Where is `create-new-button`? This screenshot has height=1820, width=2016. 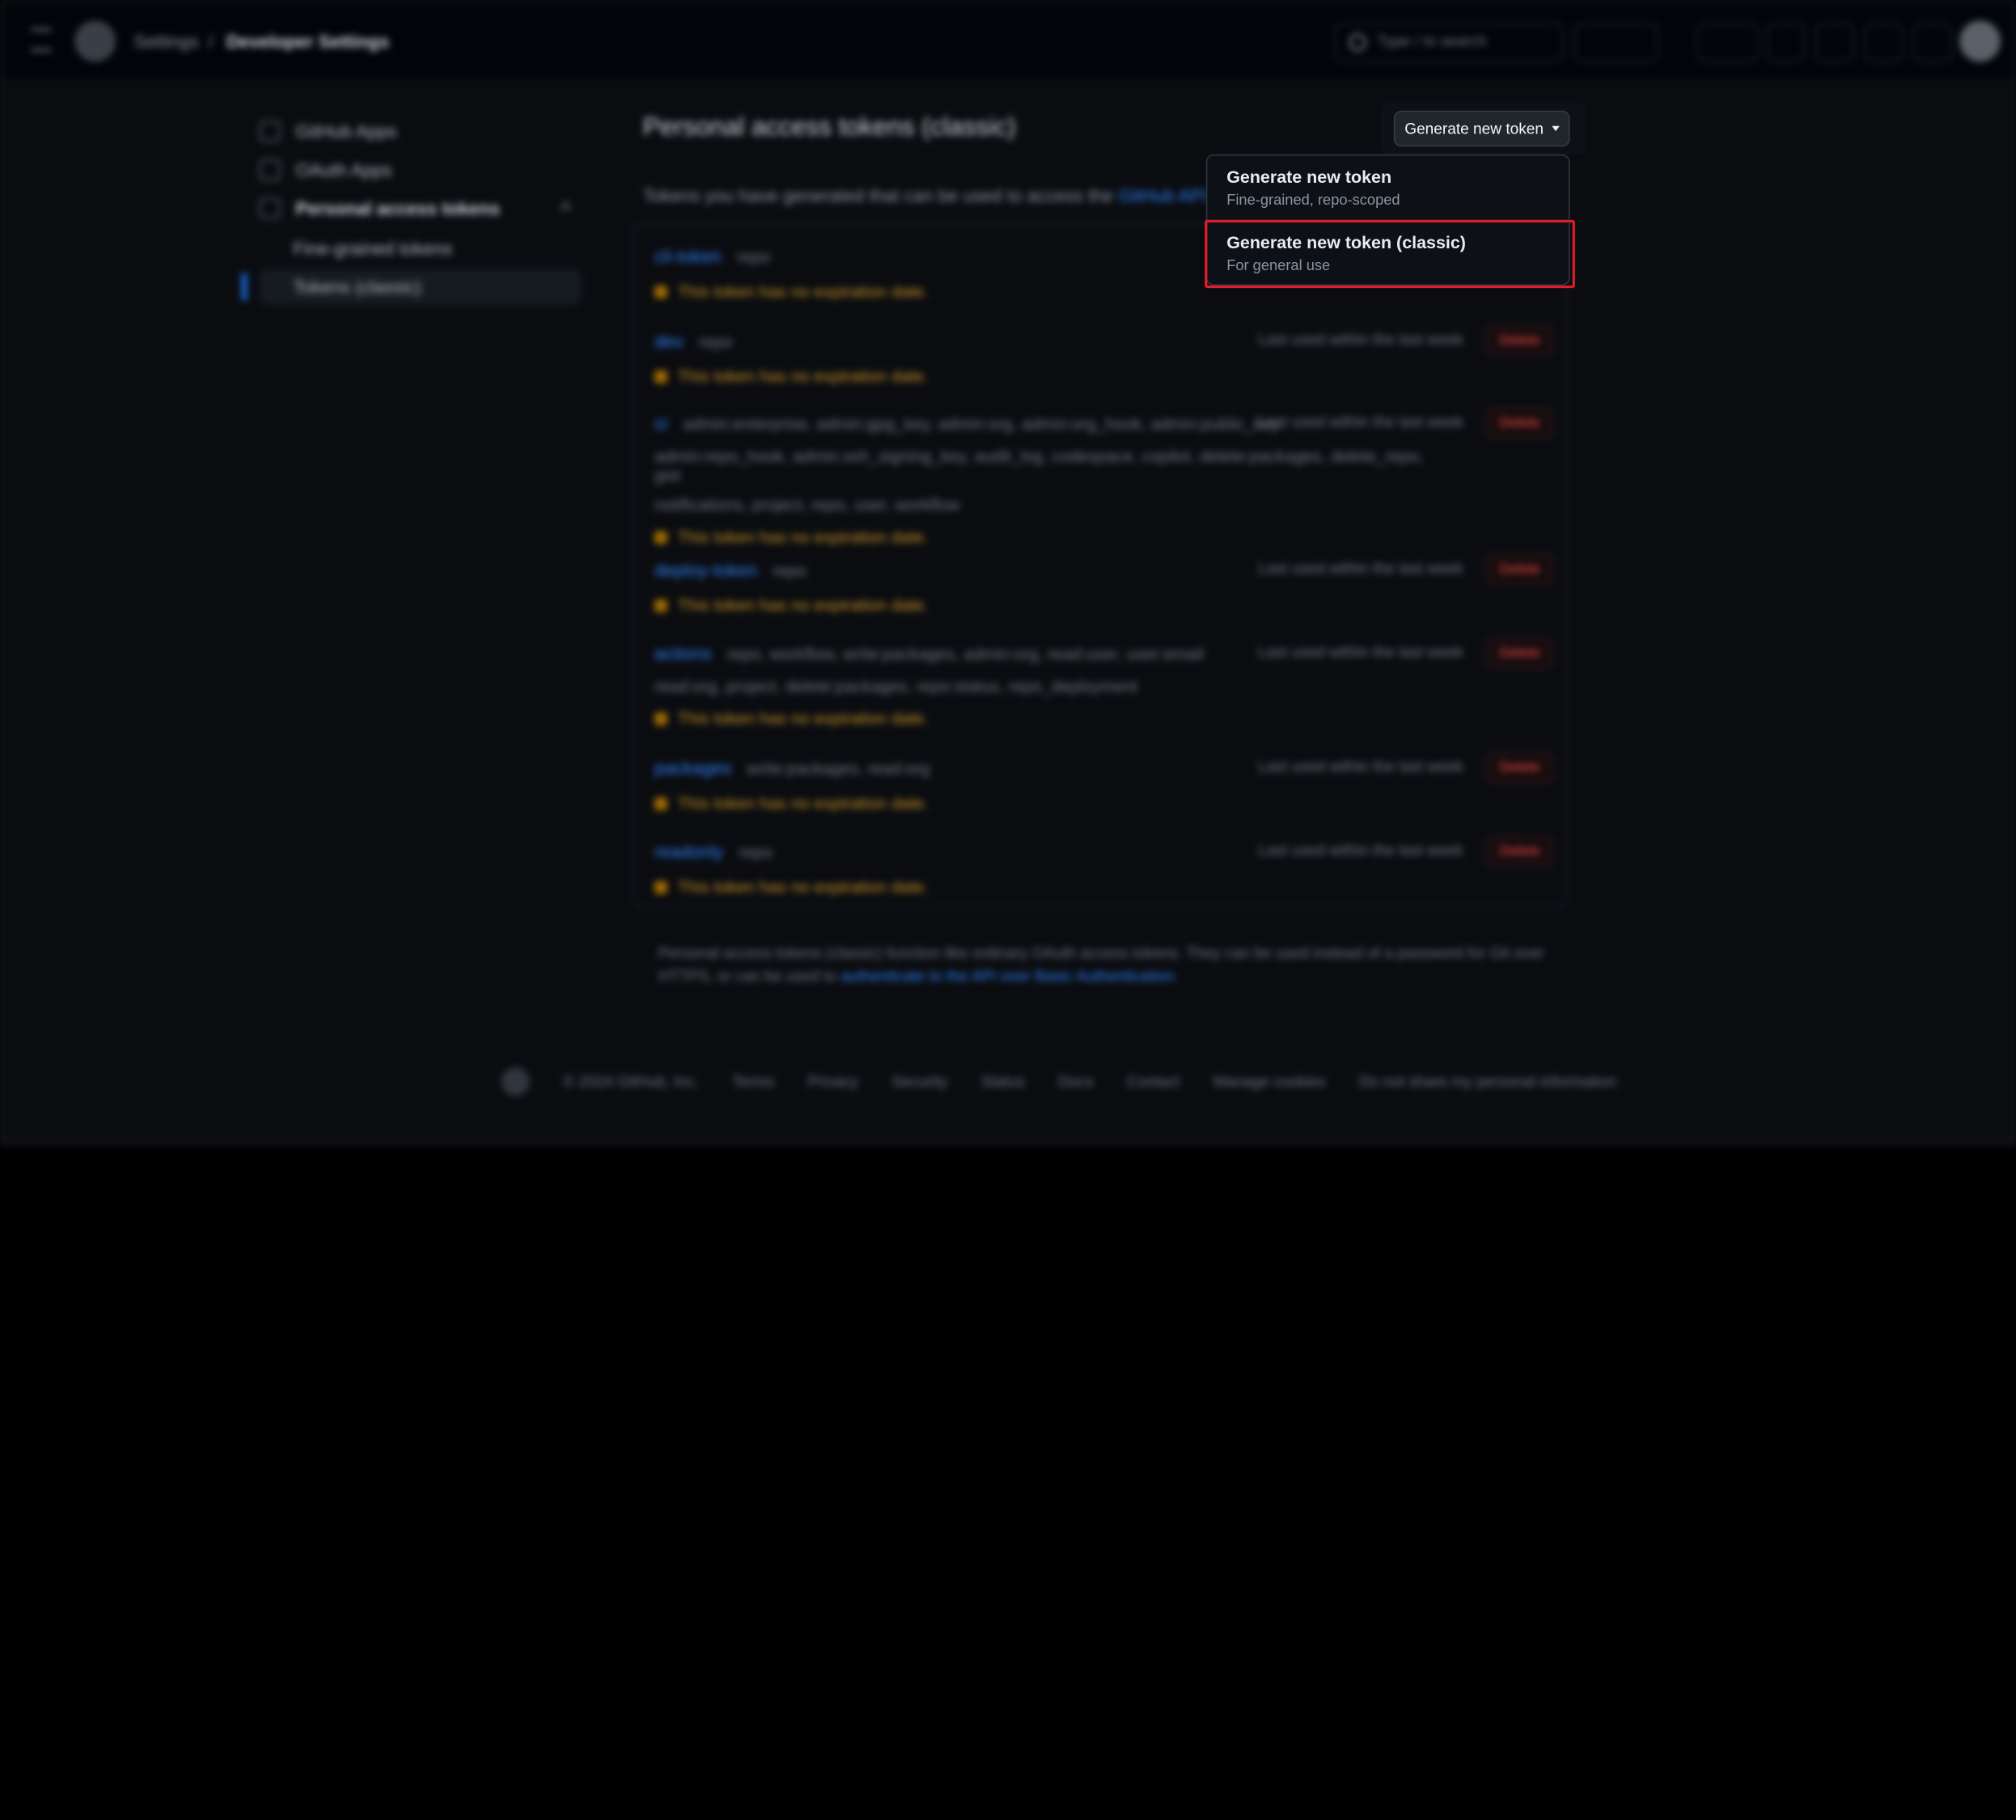
create-new-button is located at coordinates (1728, 42).